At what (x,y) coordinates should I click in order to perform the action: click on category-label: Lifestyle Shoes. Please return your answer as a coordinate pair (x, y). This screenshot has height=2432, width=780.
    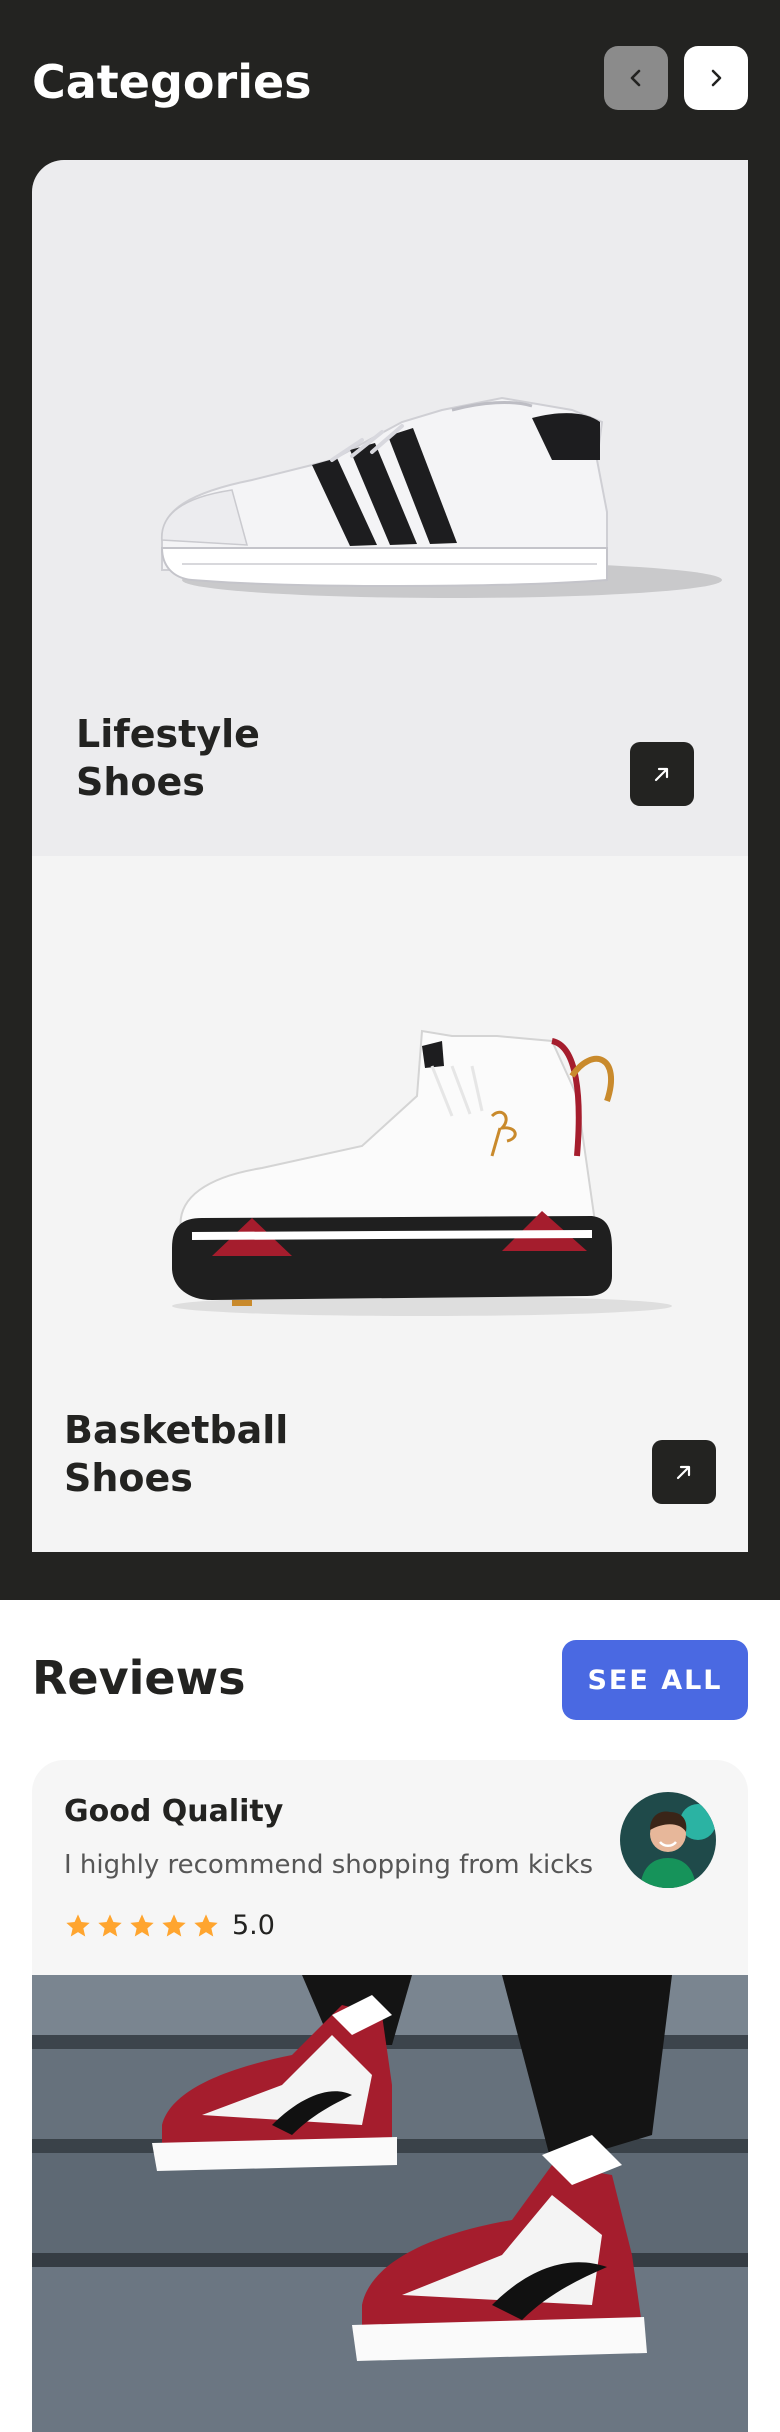
    Looking at the image, I should click on (168, 758).